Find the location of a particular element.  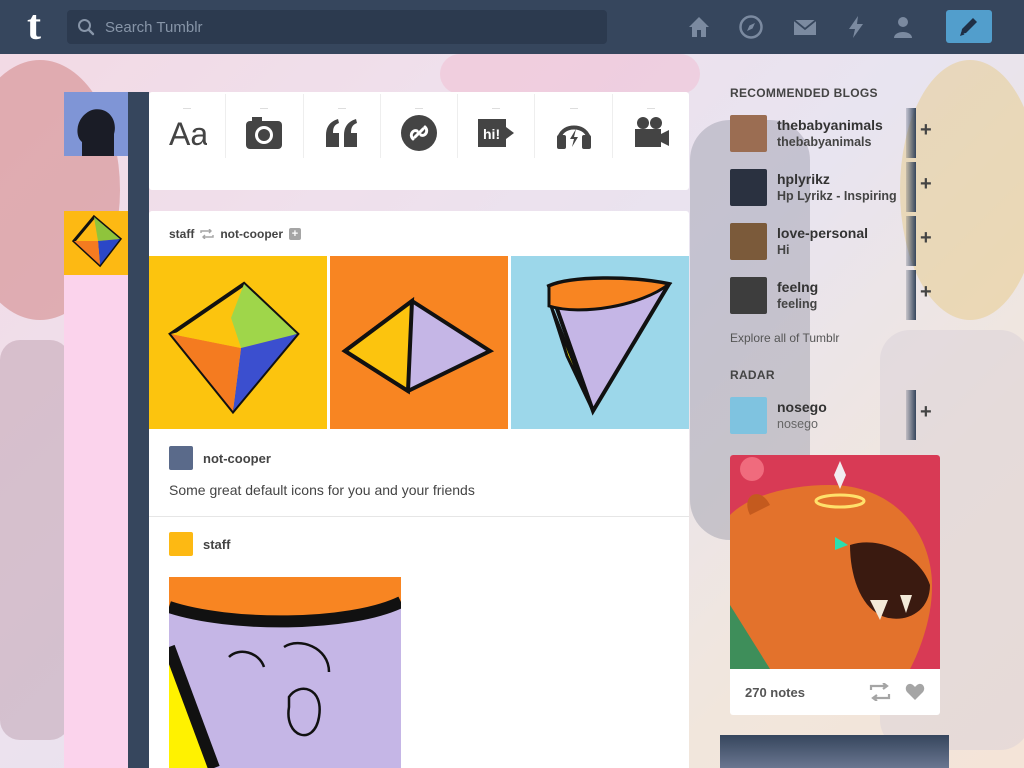

source-blog-name: staff is located at coordinates (216, 544).